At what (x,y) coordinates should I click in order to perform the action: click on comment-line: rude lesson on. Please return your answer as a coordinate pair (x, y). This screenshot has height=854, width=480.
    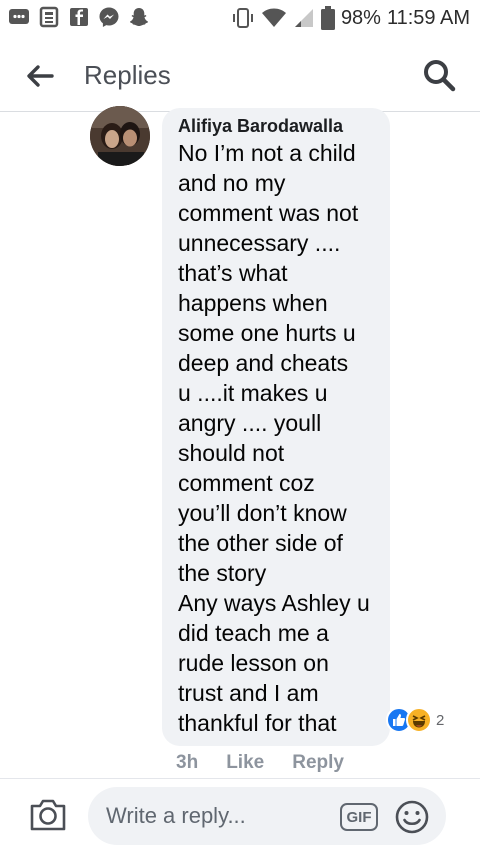
    Looking at the image, I should click on (253, 663).